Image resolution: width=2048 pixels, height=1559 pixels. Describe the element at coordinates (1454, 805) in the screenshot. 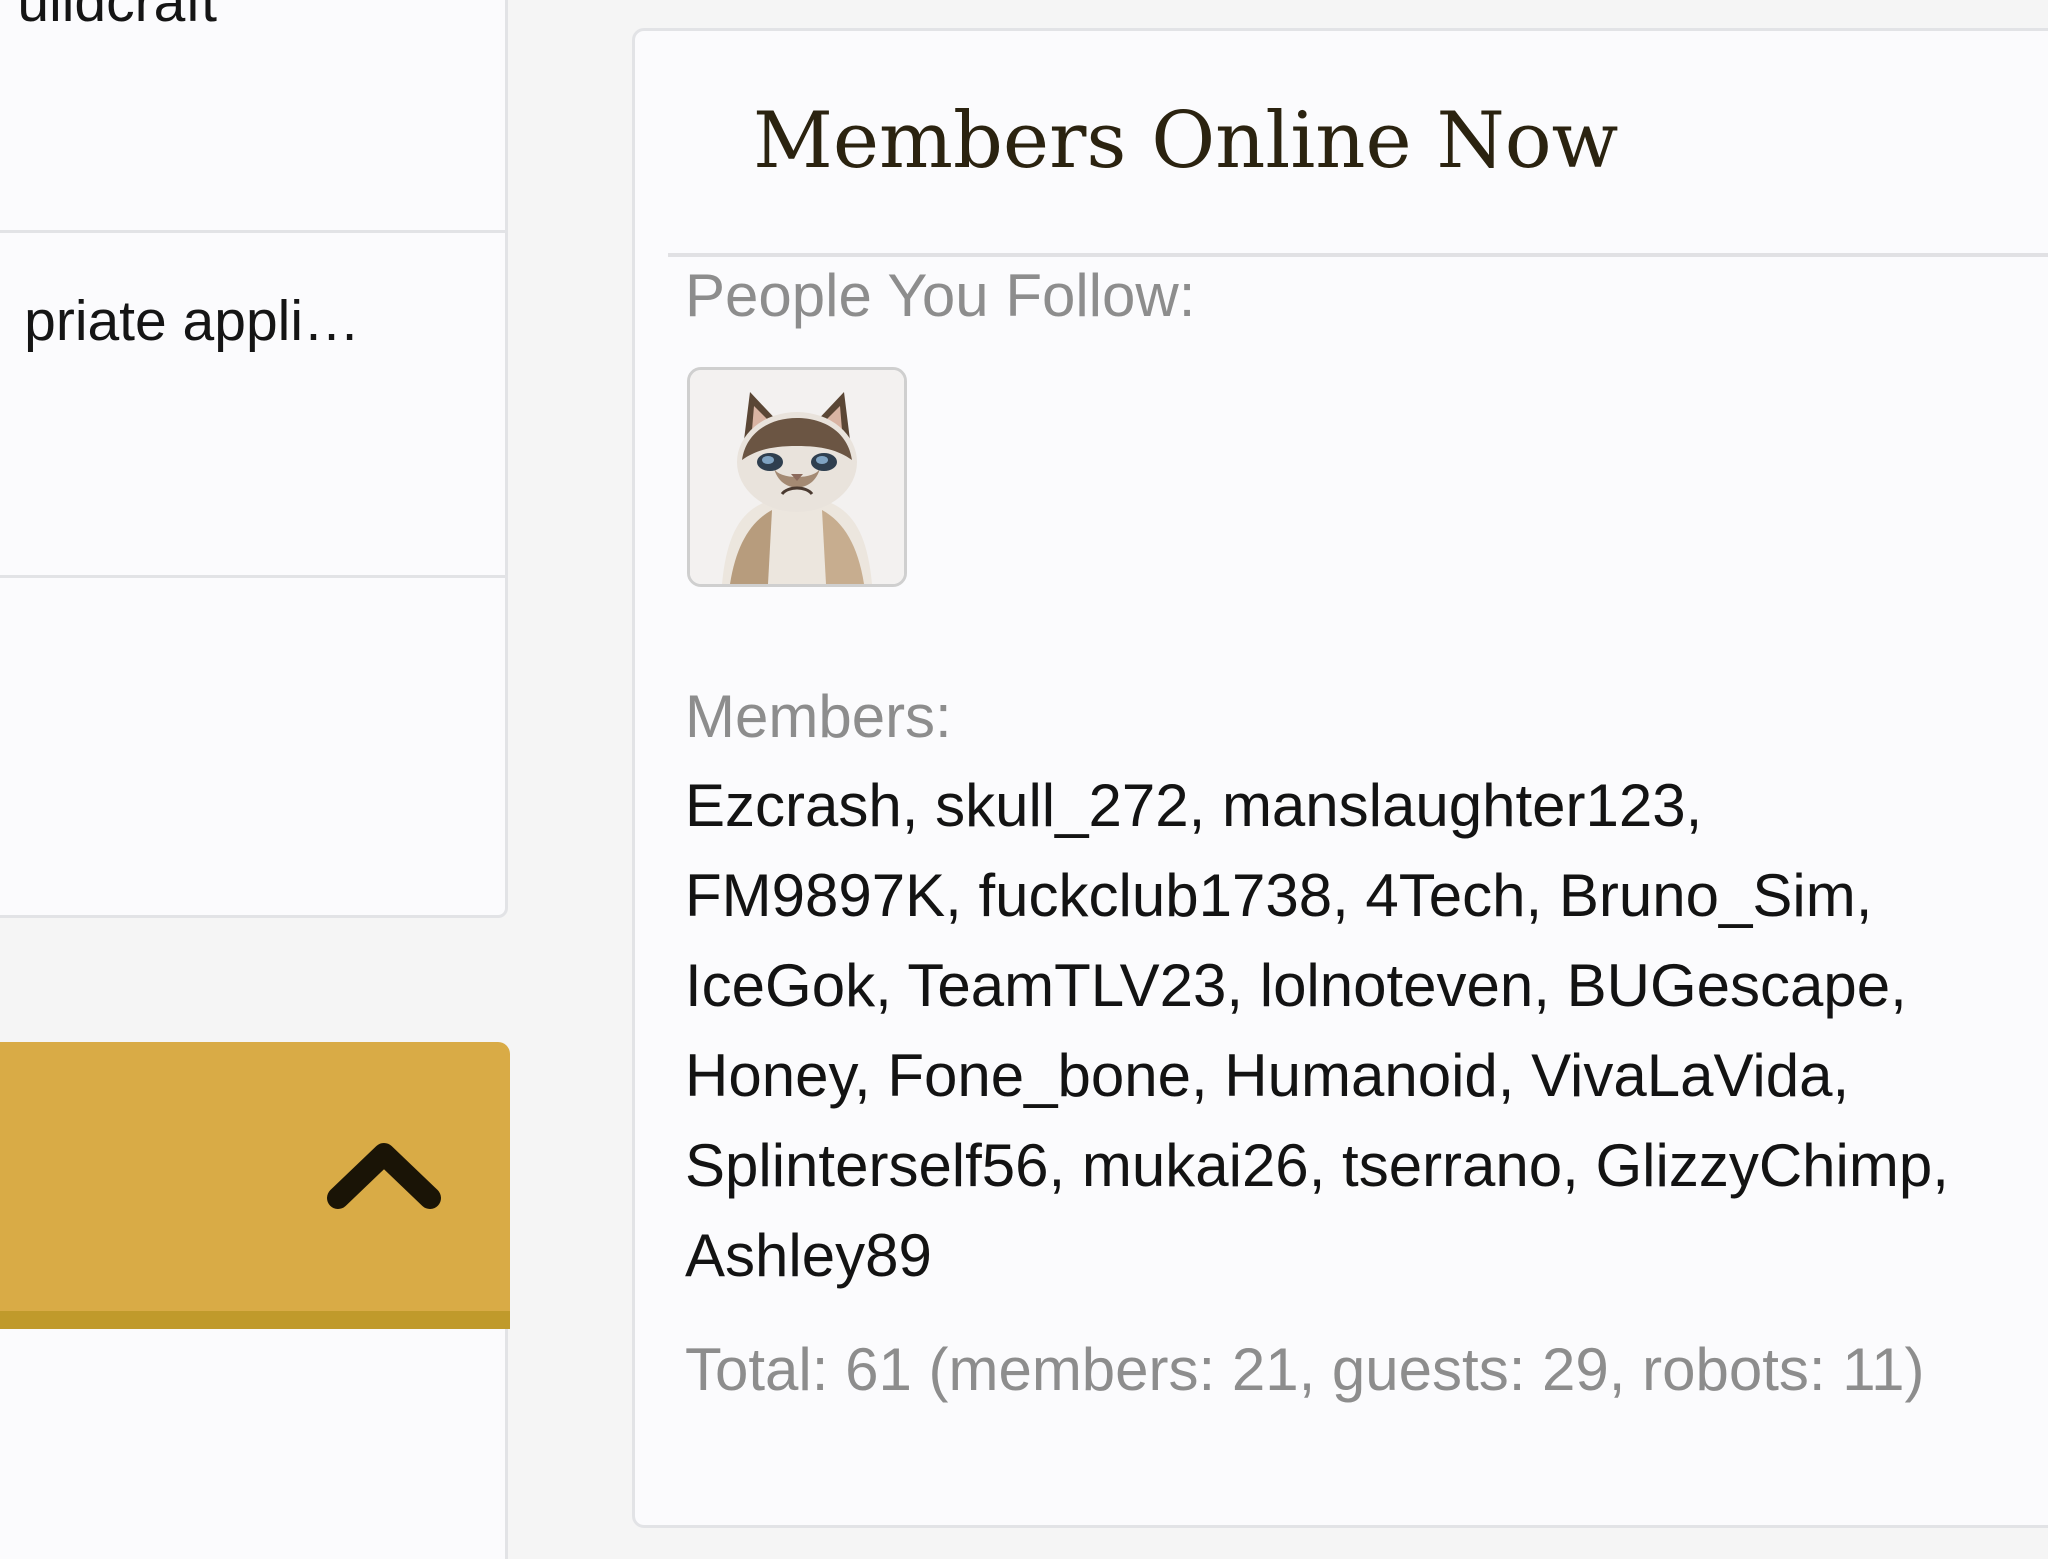

I see `member-link: manslaughter123` at that location.